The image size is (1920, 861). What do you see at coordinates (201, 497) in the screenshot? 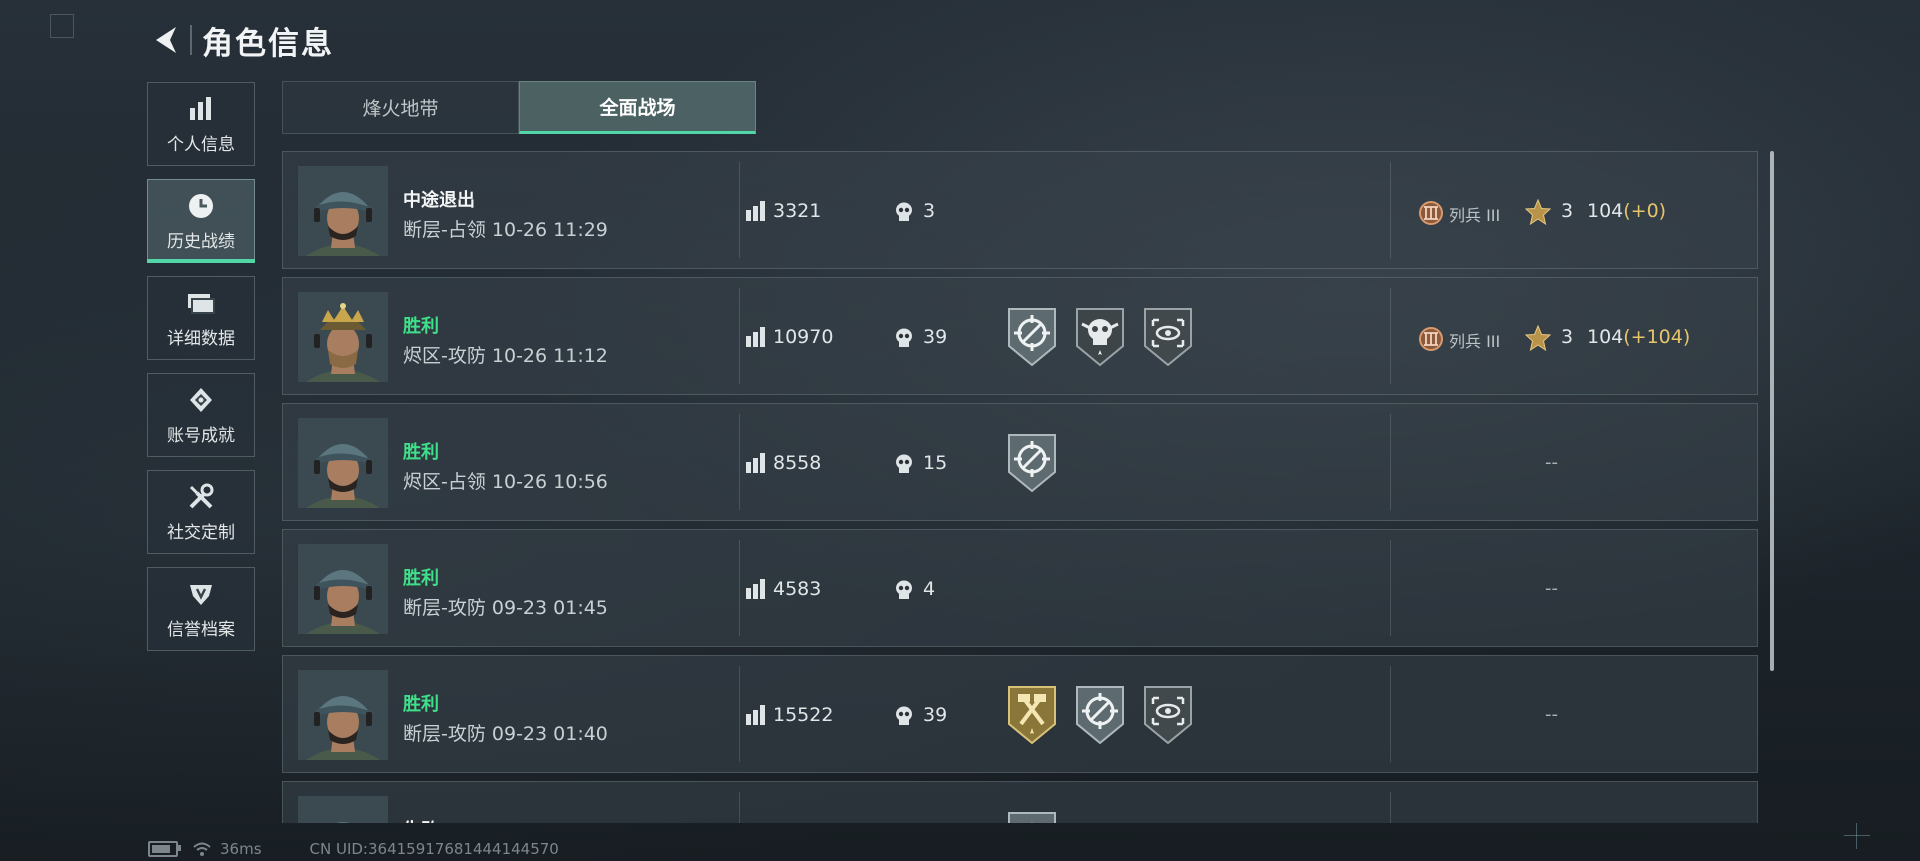
I see `tools-icon` at bounding box center [201, 497].